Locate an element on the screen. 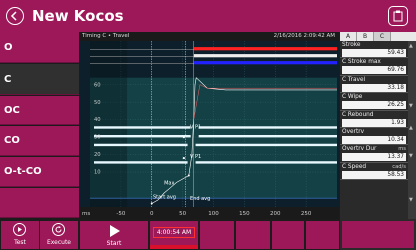  results-footer-button is located at coordinates (378, 234).